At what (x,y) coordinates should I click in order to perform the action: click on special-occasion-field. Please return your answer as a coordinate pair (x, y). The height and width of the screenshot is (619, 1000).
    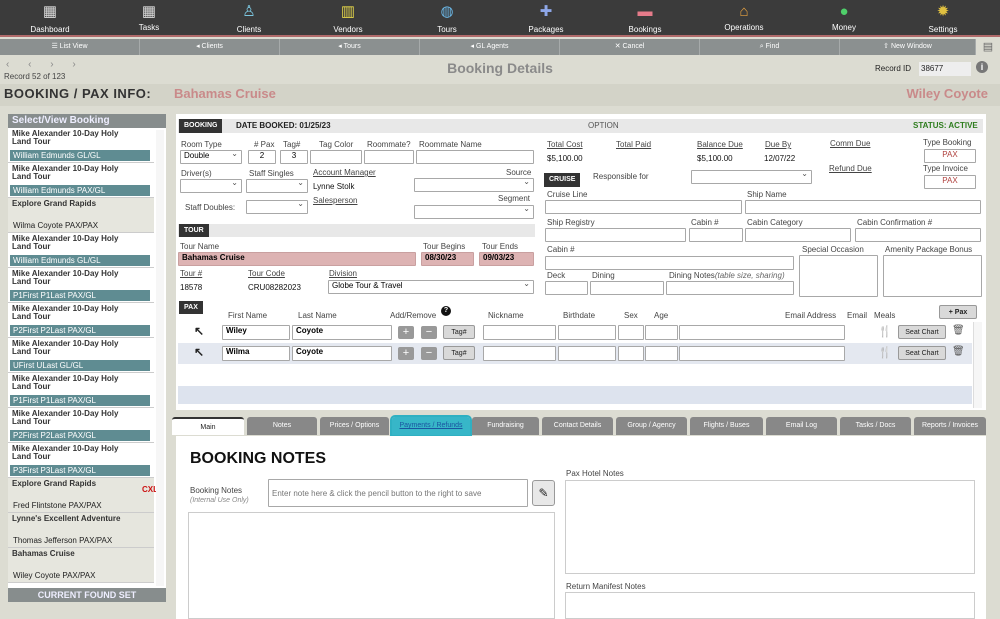
    Looking at the image, I should click on (838, 276).